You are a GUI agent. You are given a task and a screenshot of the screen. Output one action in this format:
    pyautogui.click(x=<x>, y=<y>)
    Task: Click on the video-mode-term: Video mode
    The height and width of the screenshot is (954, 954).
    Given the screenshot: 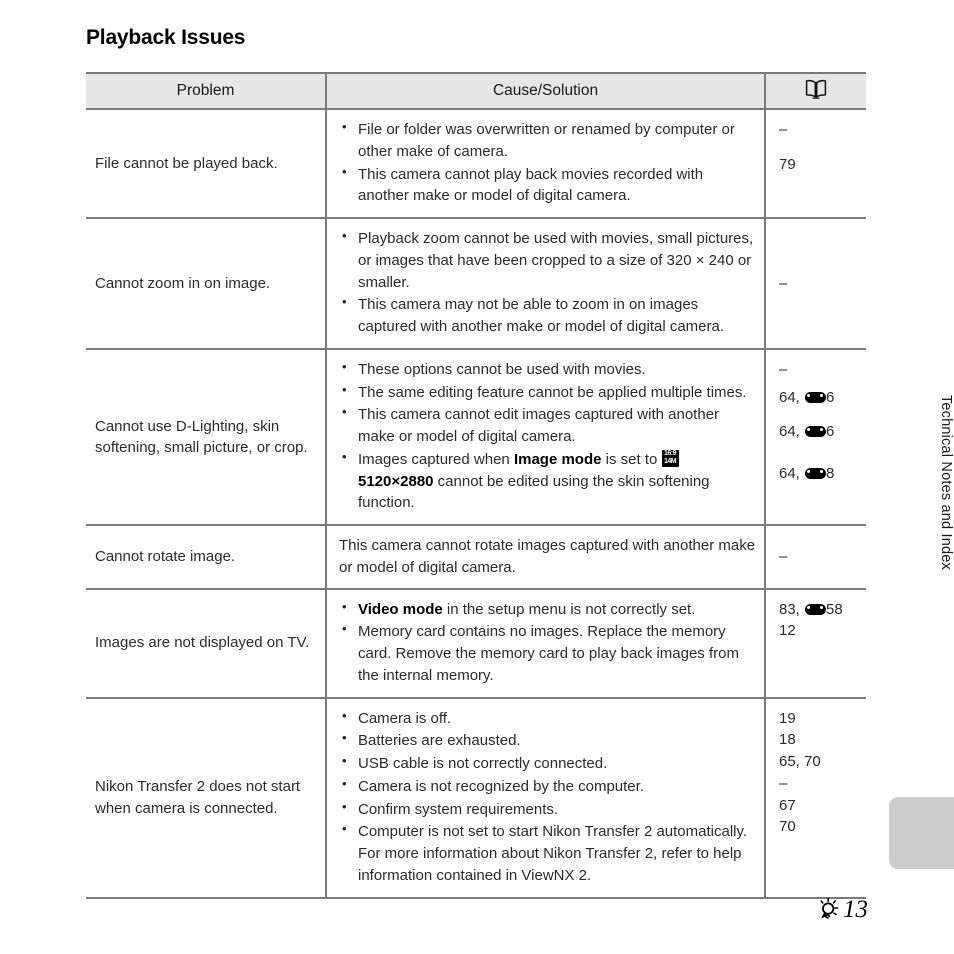 What is the action you would take?
    pyautogui.click(x=400, y=609)
    